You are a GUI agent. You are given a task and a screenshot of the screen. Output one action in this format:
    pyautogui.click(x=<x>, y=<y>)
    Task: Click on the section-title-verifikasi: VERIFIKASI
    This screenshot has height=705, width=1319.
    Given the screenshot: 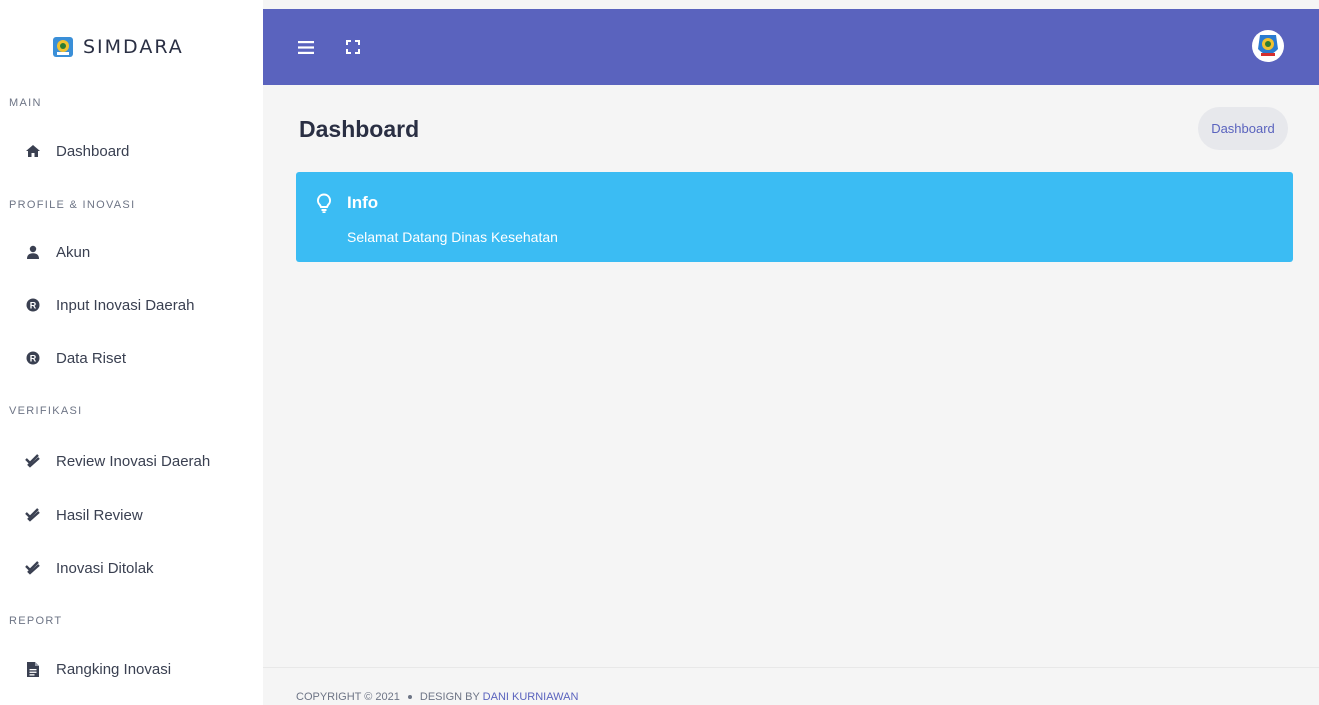 What is the action you would take?
    pyautogui.click(x=46, y=411)
    